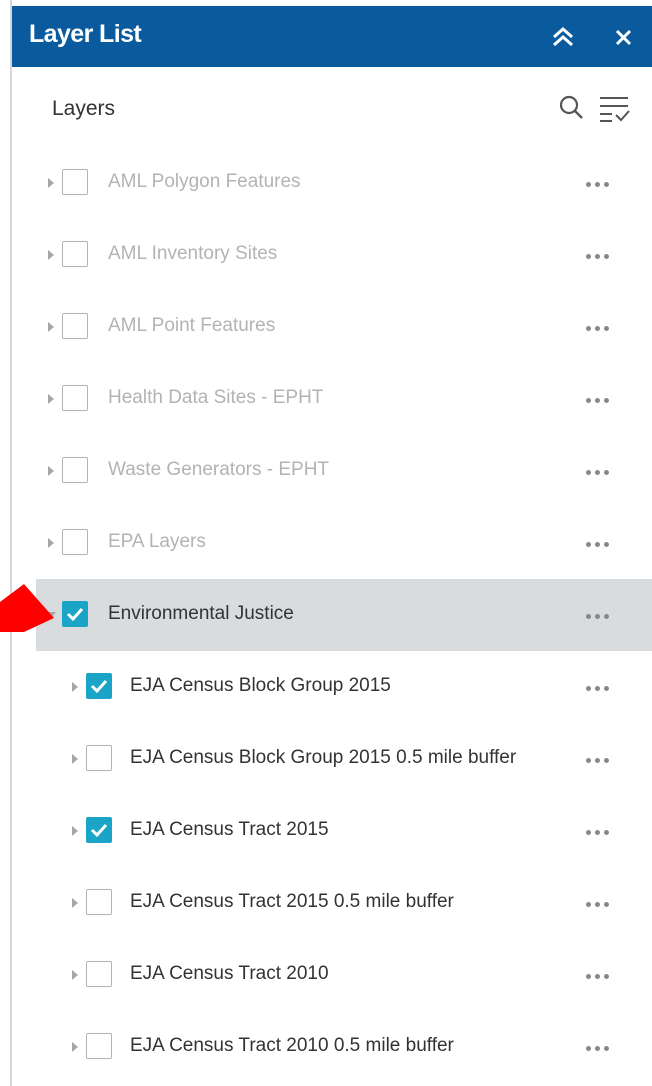 The width and height of the screenshot is (652, 1086). I want to click on layer-label: Health Data Sites - EPHT, so click(215, 398).